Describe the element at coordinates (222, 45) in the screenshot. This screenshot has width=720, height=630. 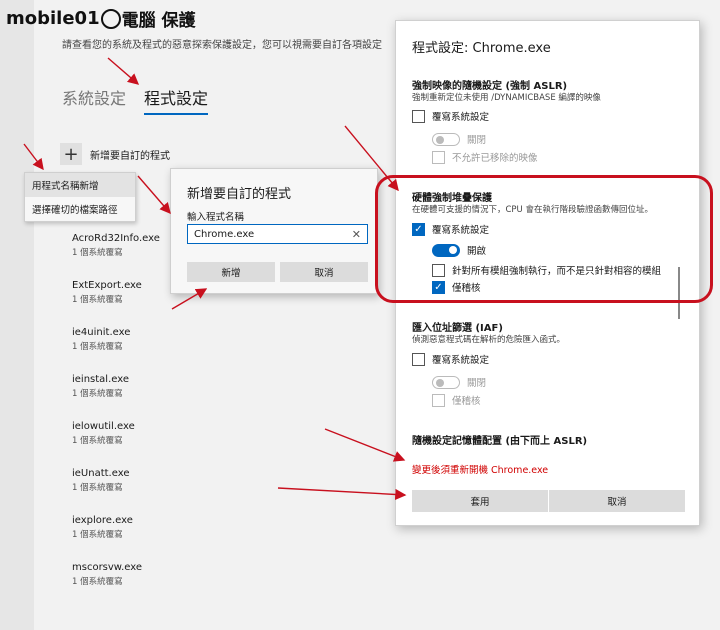
I see `page-description: 請查看您的系統及程式的惡意探索保護設定，您可以視需要自訂各項設定` at that location.